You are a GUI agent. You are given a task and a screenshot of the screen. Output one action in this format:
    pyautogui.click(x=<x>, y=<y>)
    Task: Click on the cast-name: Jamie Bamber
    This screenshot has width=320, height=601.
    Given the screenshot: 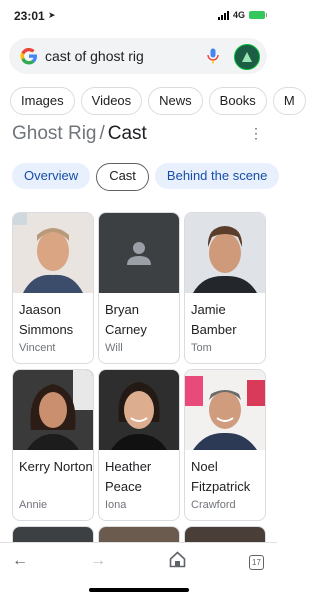 What is the action you would take?
    pyautogui.click(x=214, y=319)
    